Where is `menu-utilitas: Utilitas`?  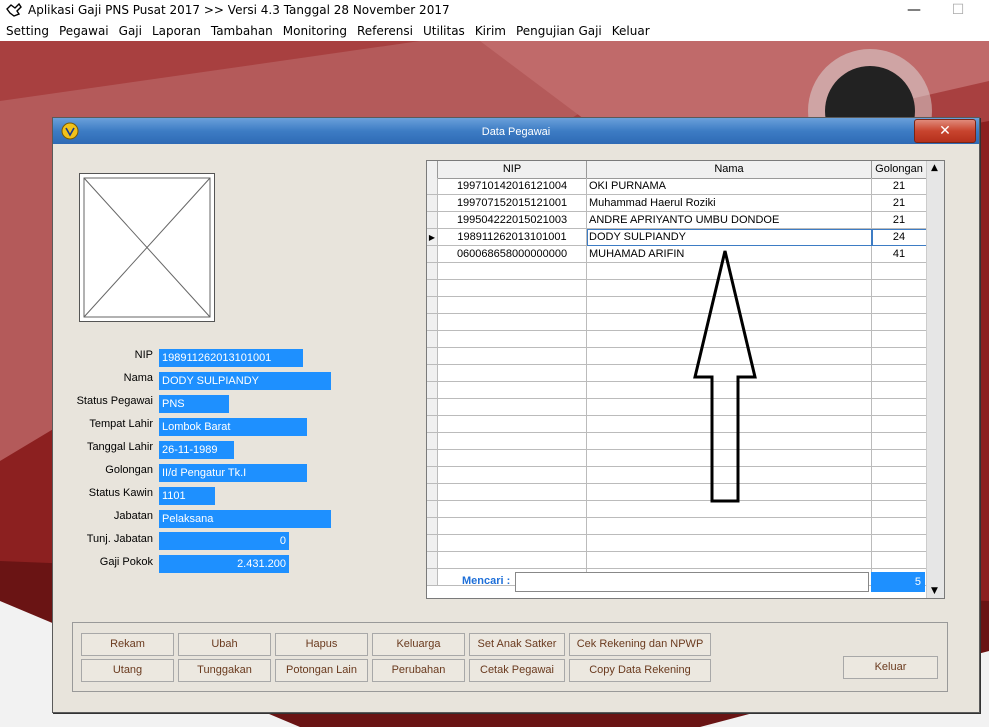 menu-utilitas: Utilitas is located at coordinates (444, 31).